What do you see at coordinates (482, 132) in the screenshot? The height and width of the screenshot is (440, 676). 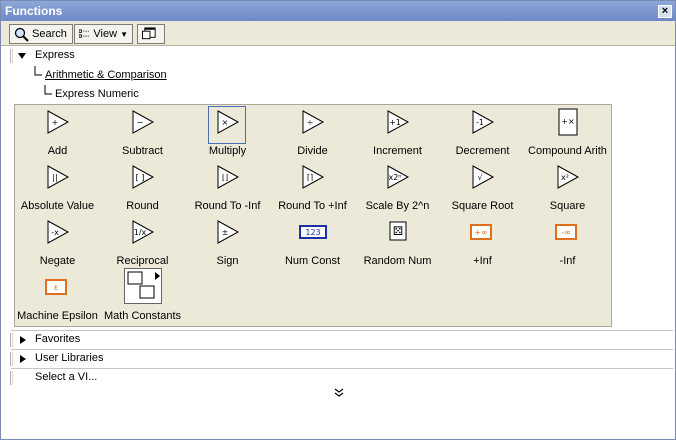 I see `palette-item-decrement: -1 Decrement` at bounding box center [482, 132].